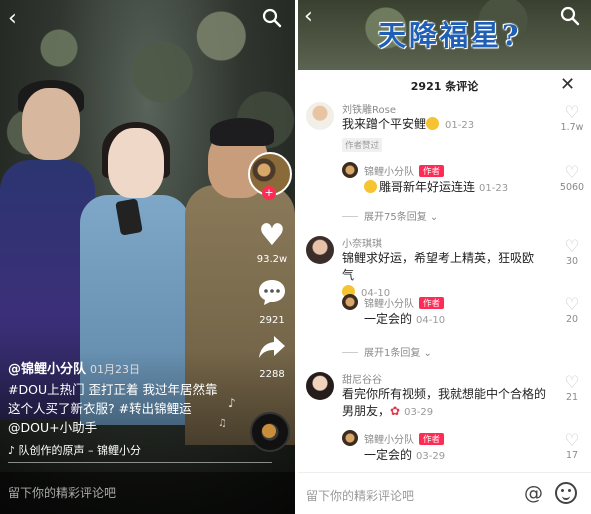  I want to click on music-note-icon: ♪, so click(232, 403).